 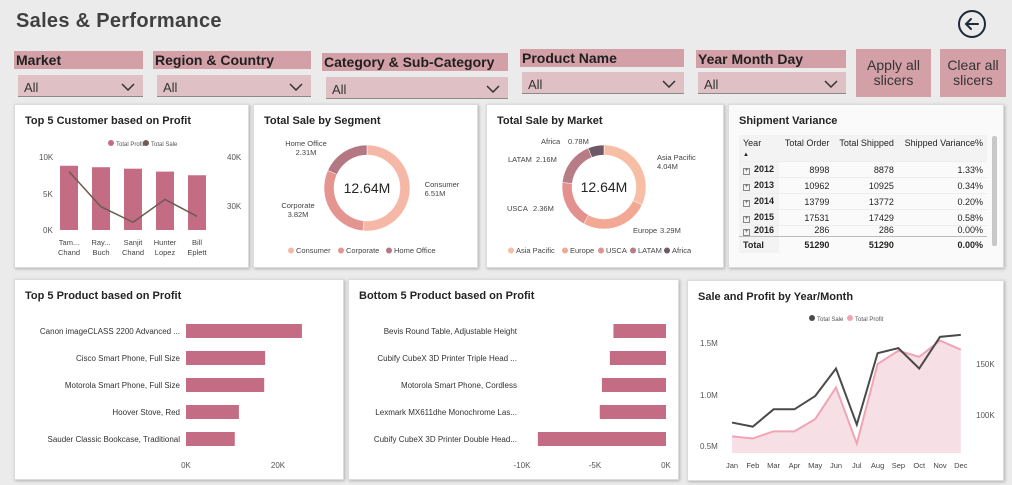 I want to click on slicer-label: Year Month Day, so click(x=771, y=59).